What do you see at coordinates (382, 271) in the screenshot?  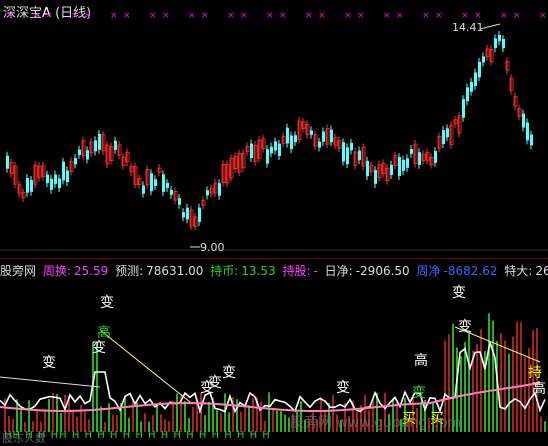 I see `daily-net-value: -2906.50` at bounding box center [382, 271].